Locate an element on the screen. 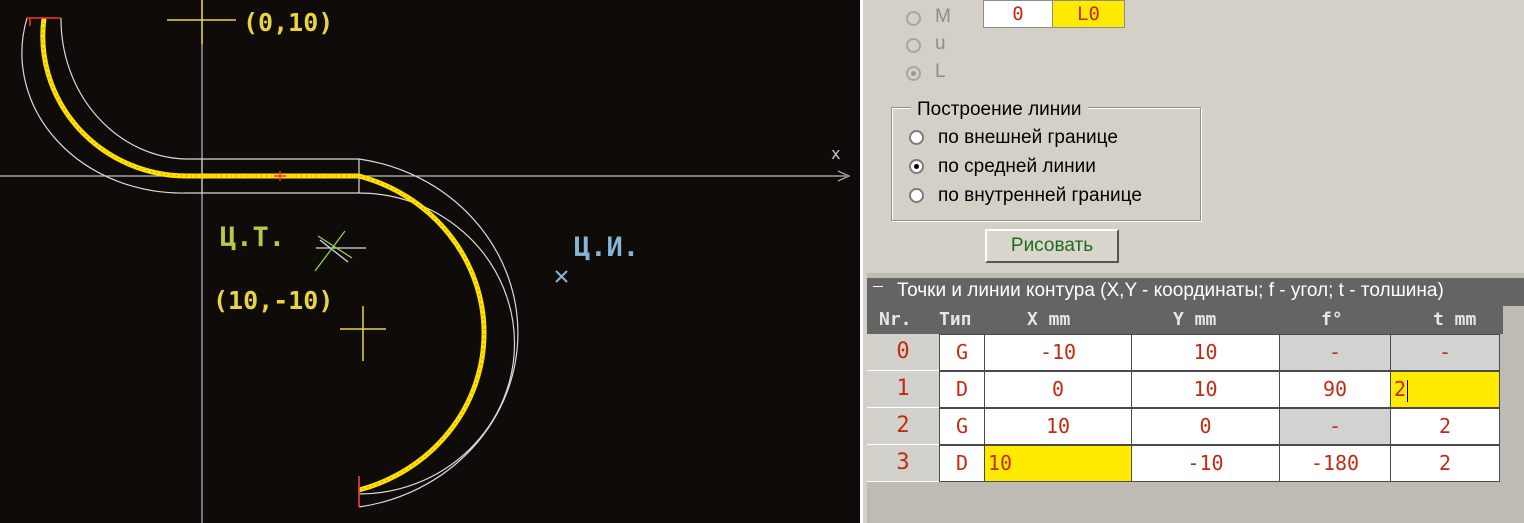  cell-x: 10 is located at coordinates (1058, 426).